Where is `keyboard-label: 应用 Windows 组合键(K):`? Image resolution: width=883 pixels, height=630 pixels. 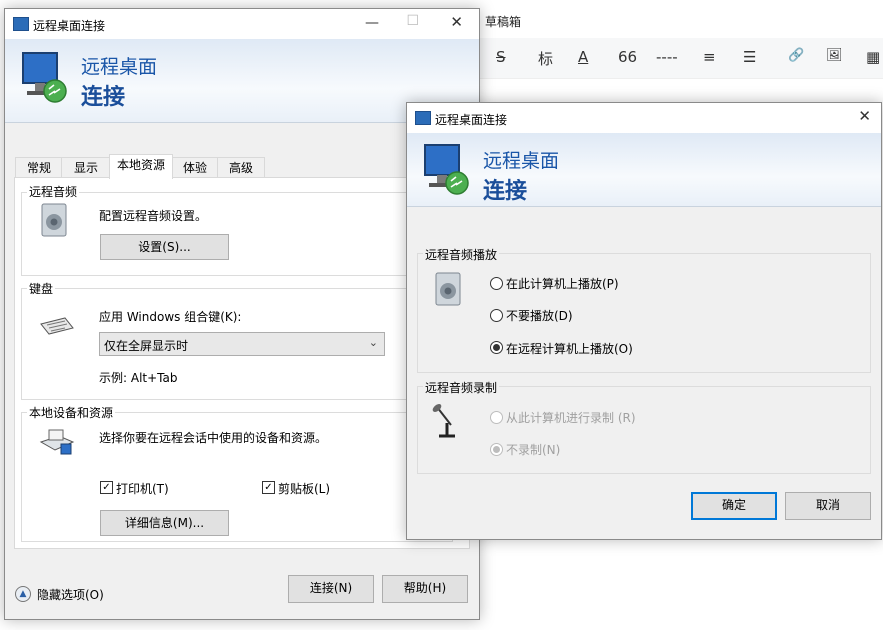 keyboard-label: 应用 Windows 组合键(K): is located at coordinates (170, 317).